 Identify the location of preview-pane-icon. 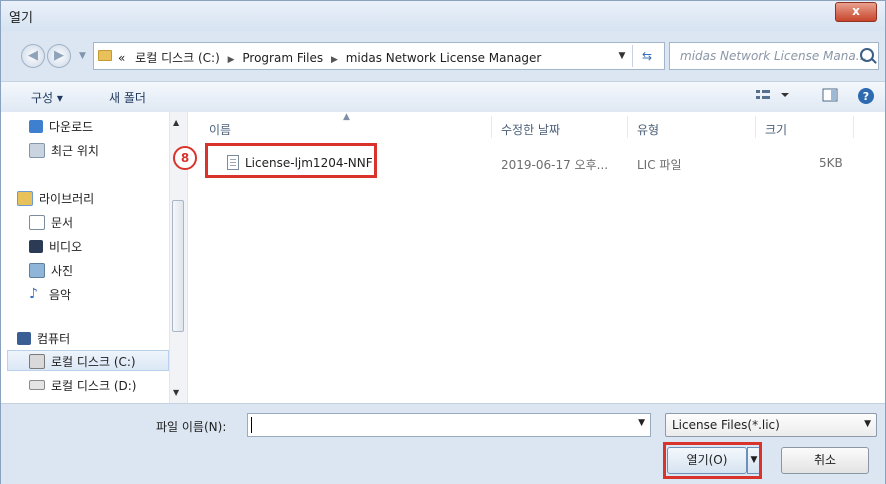
(830, 95).